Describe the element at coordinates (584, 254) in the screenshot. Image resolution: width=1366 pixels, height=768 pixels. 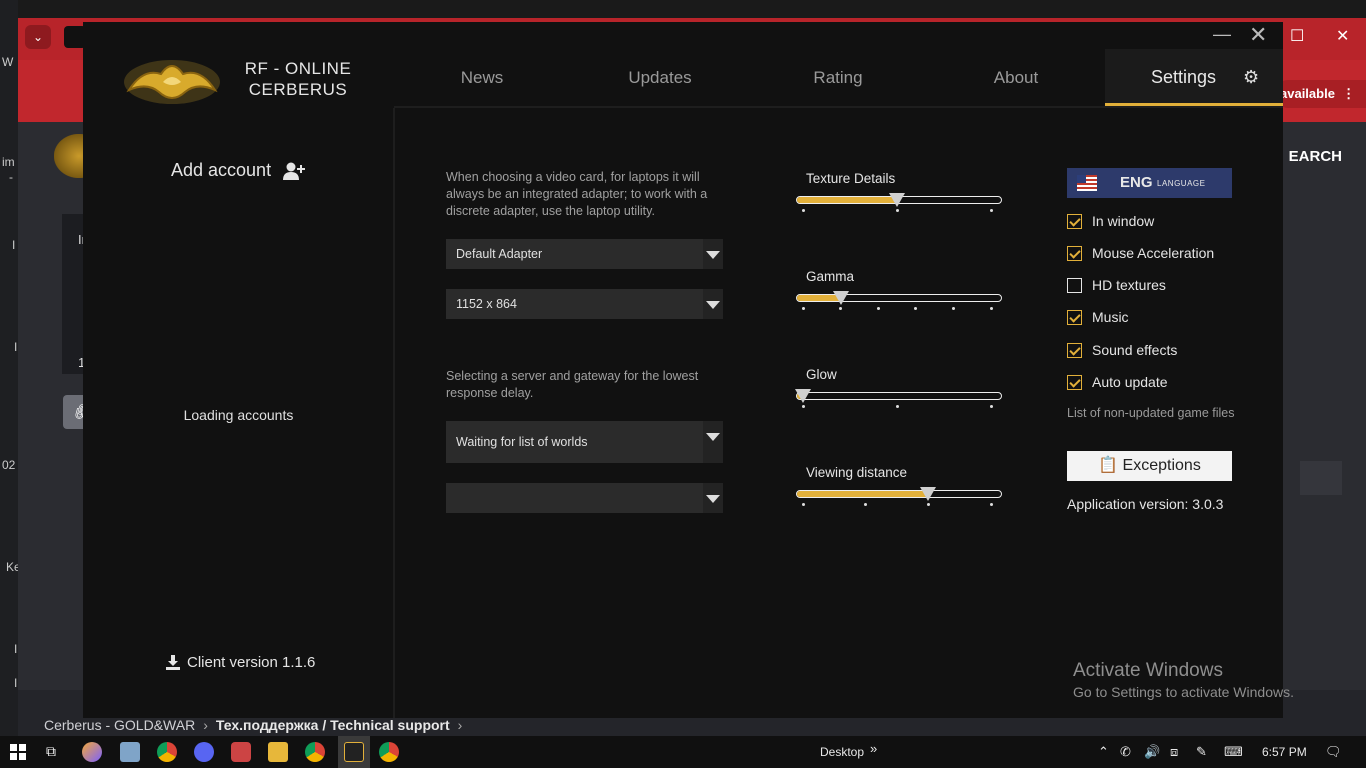
I see `adapter-select: Default Adapter` at that location.